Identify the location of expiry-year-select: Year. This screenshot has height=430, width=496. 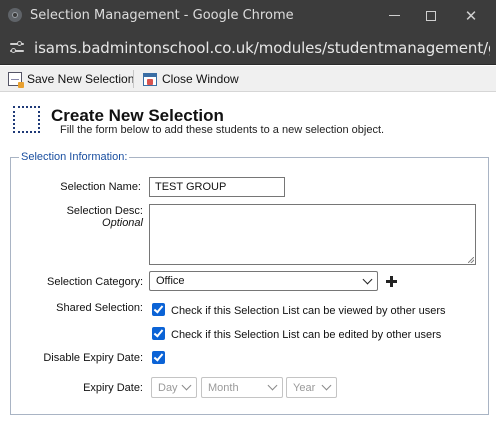
(311, 387).